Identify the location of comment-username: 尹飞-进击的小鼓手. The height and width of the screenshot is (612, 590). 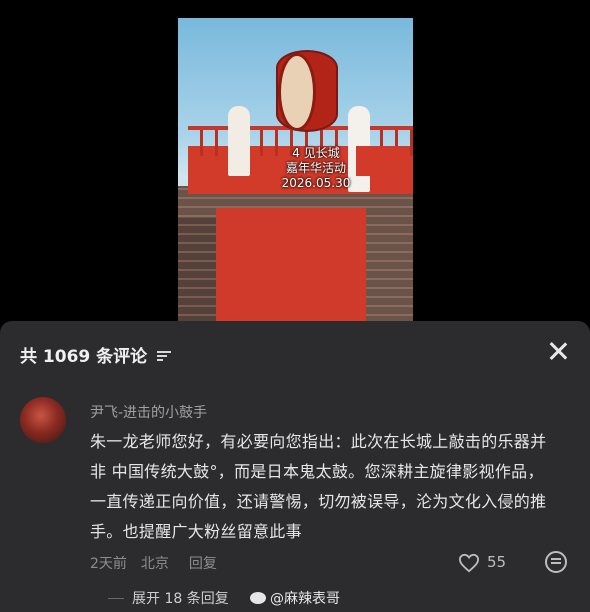
(148, 412).